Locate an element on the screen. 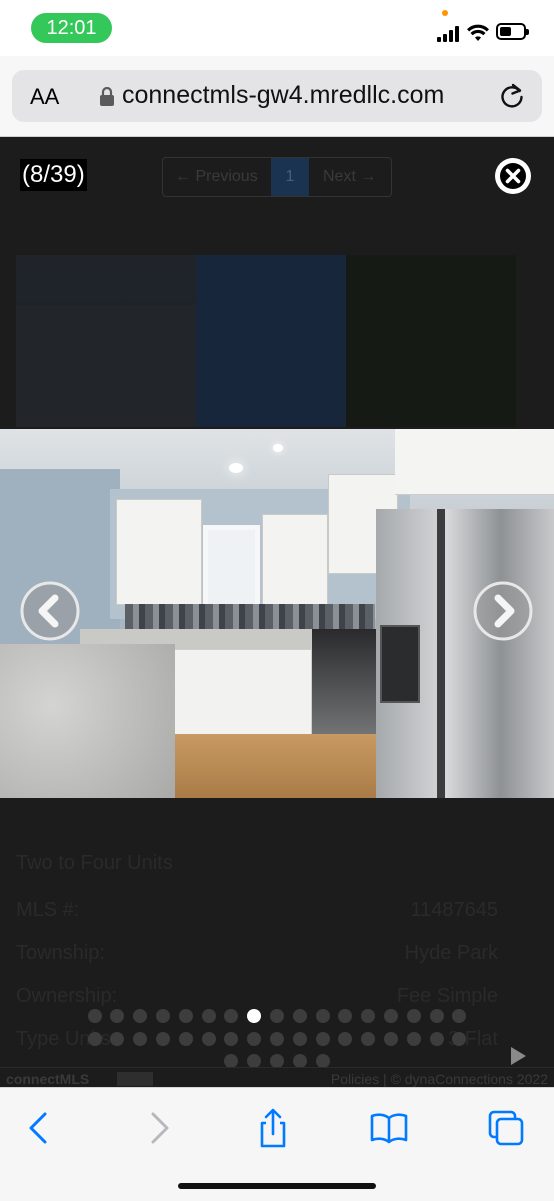  detail-row-township: Township: Hyde Park is located at coordinates (257, 955).